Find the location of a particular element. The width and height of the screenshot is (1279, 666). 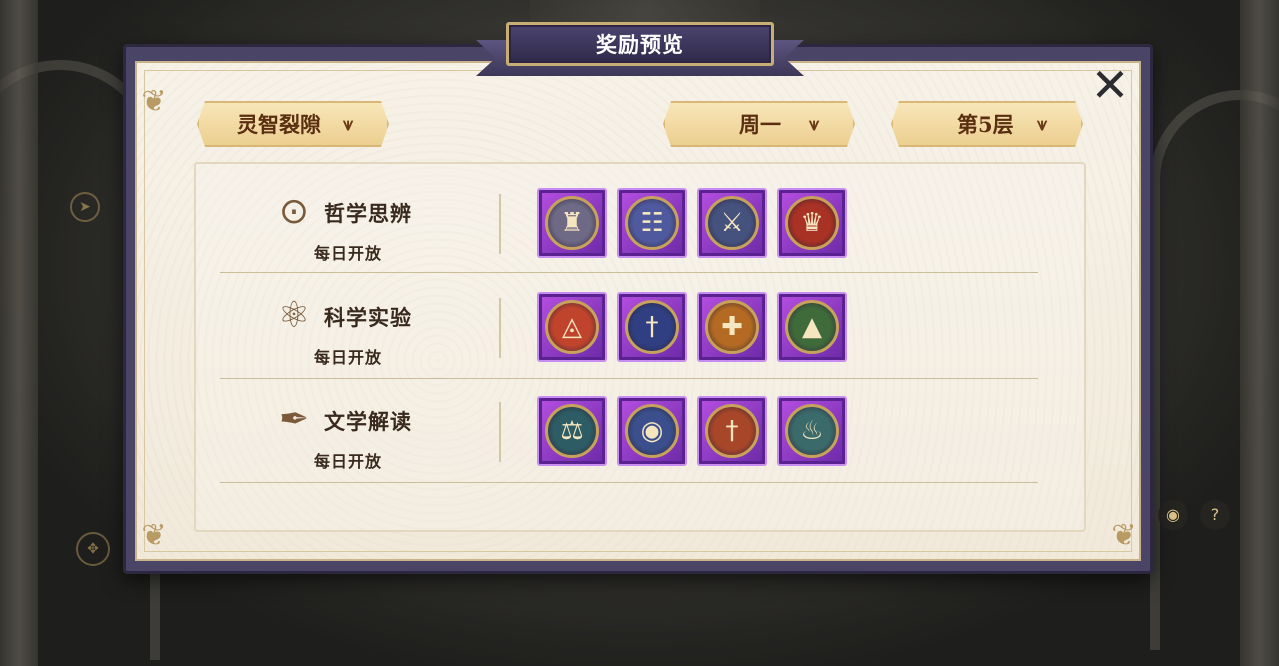

reward-item: ♜ is located at coordinates (572, 223).